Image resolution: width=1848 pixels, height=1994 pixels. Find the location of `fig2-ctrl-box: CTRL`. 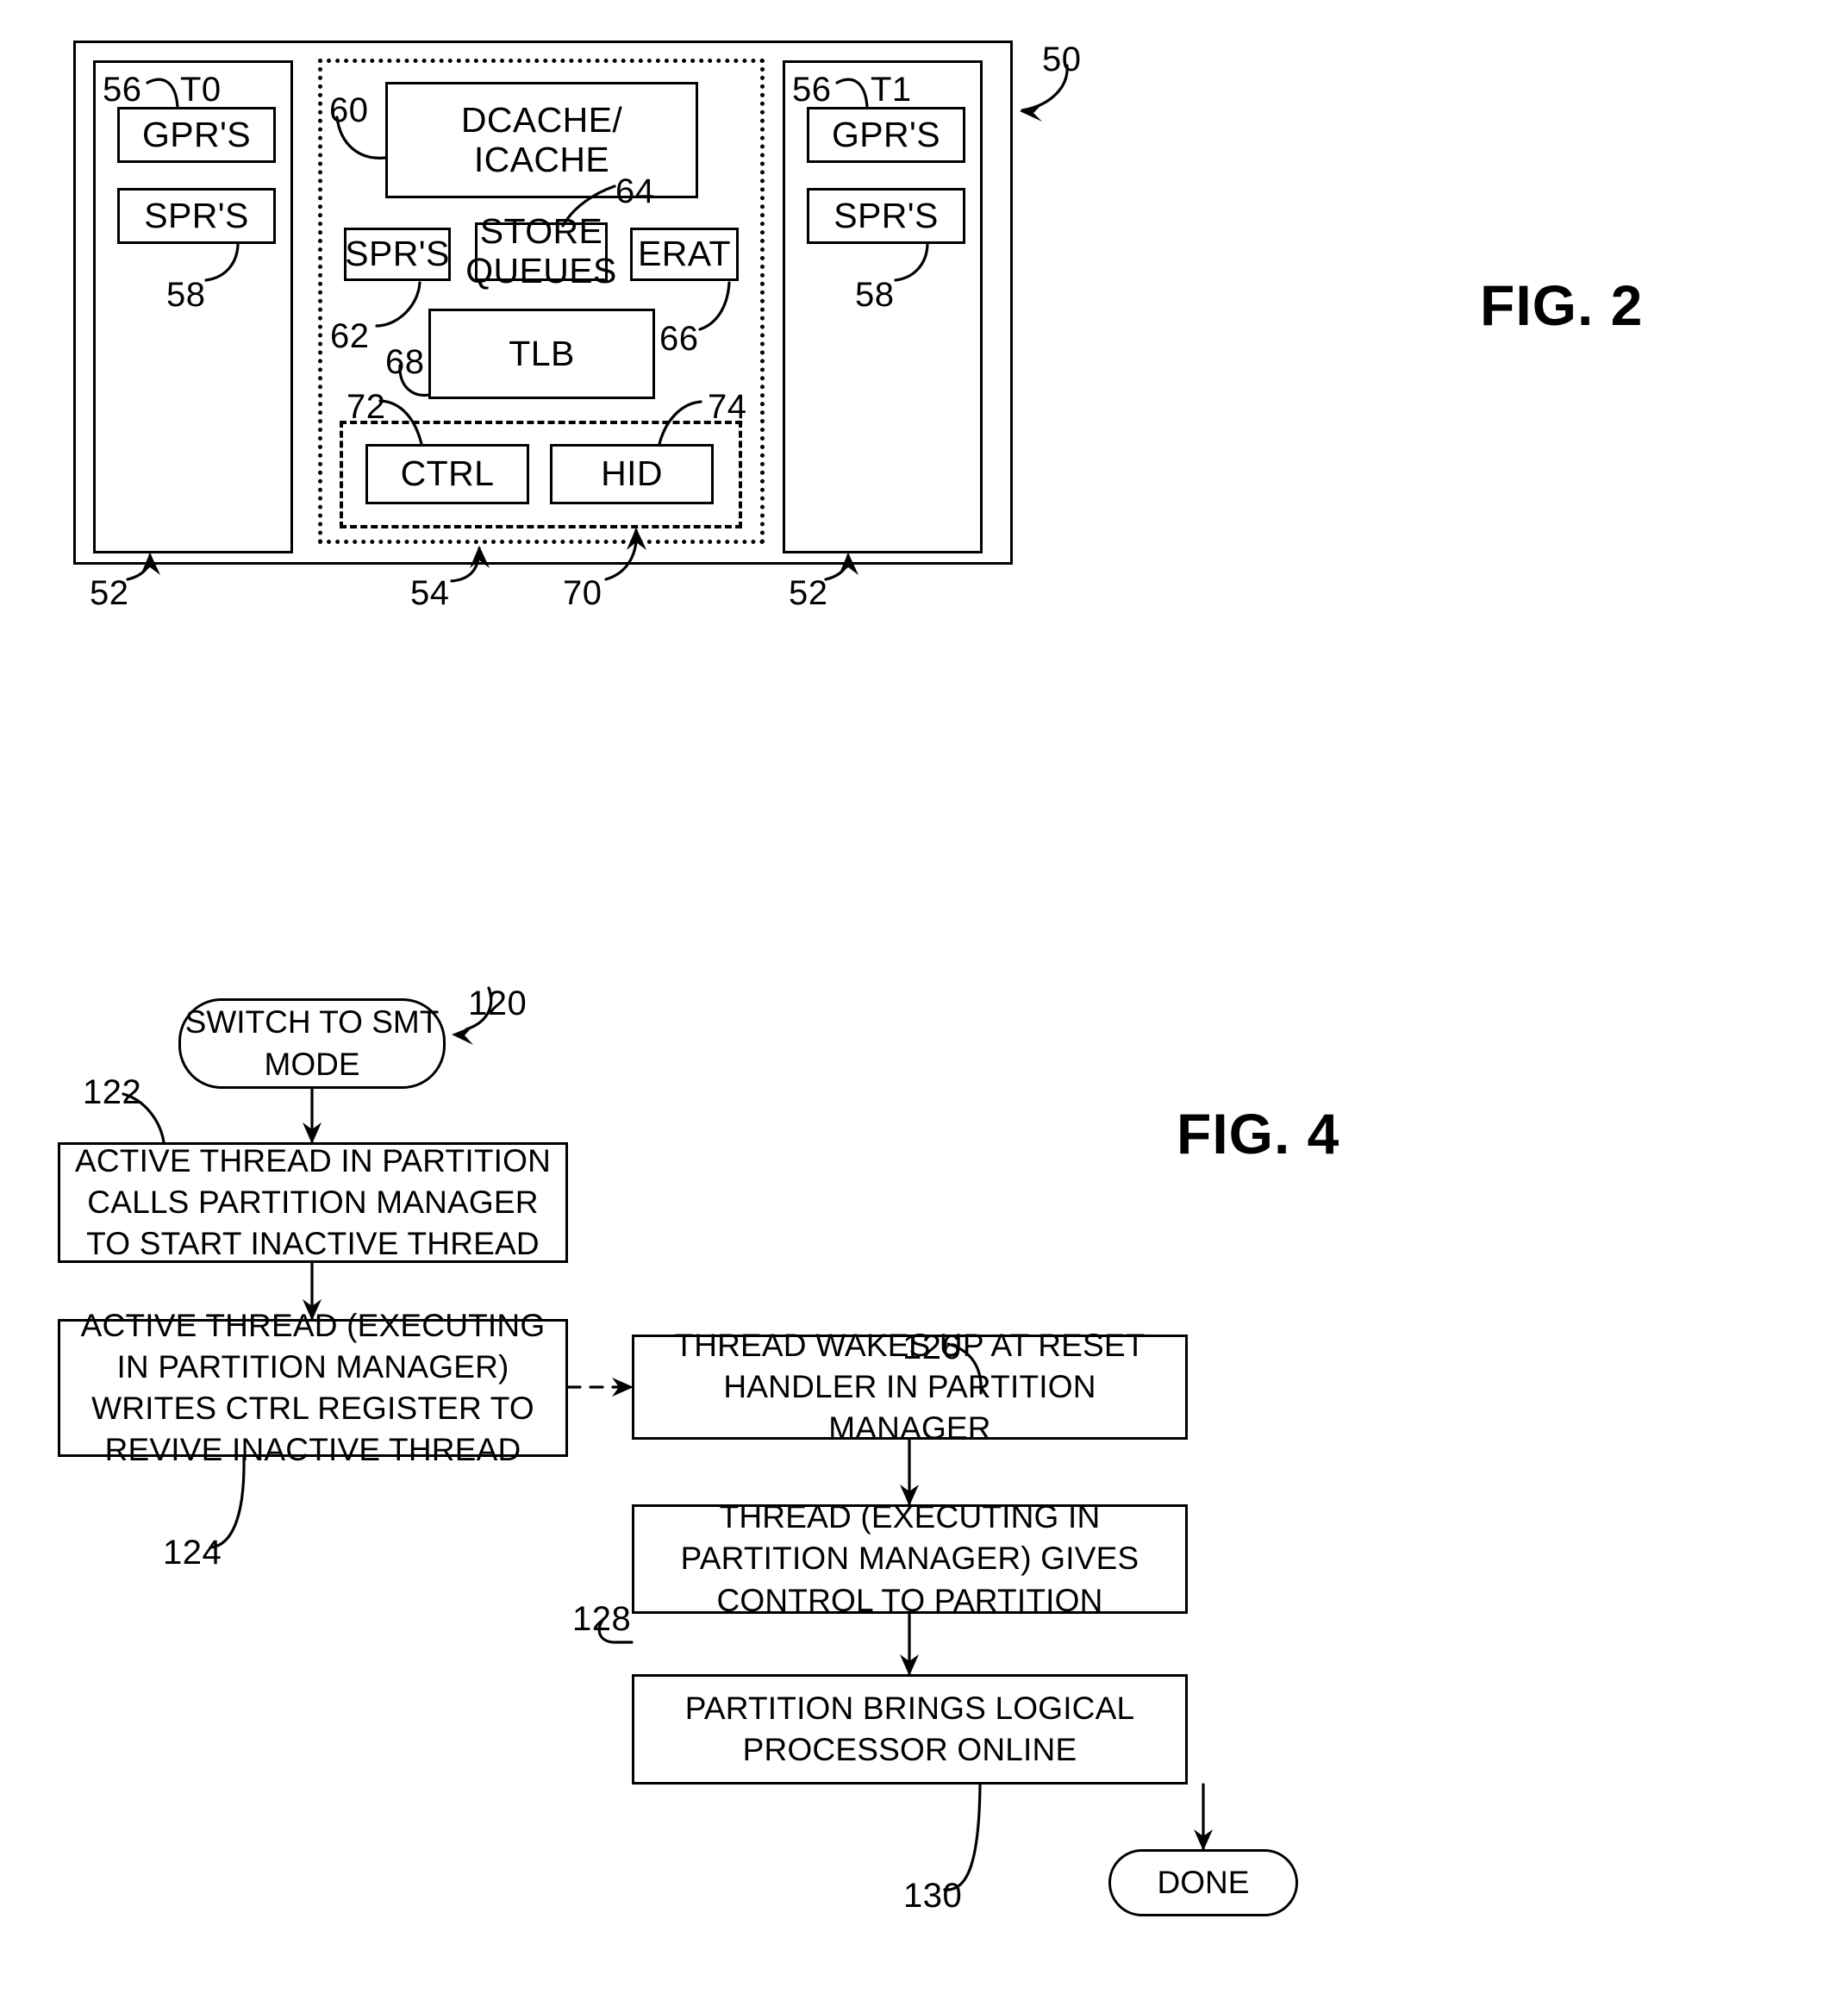

fig2-ctrl-box: CTRL is located at coordinates (447, 474).